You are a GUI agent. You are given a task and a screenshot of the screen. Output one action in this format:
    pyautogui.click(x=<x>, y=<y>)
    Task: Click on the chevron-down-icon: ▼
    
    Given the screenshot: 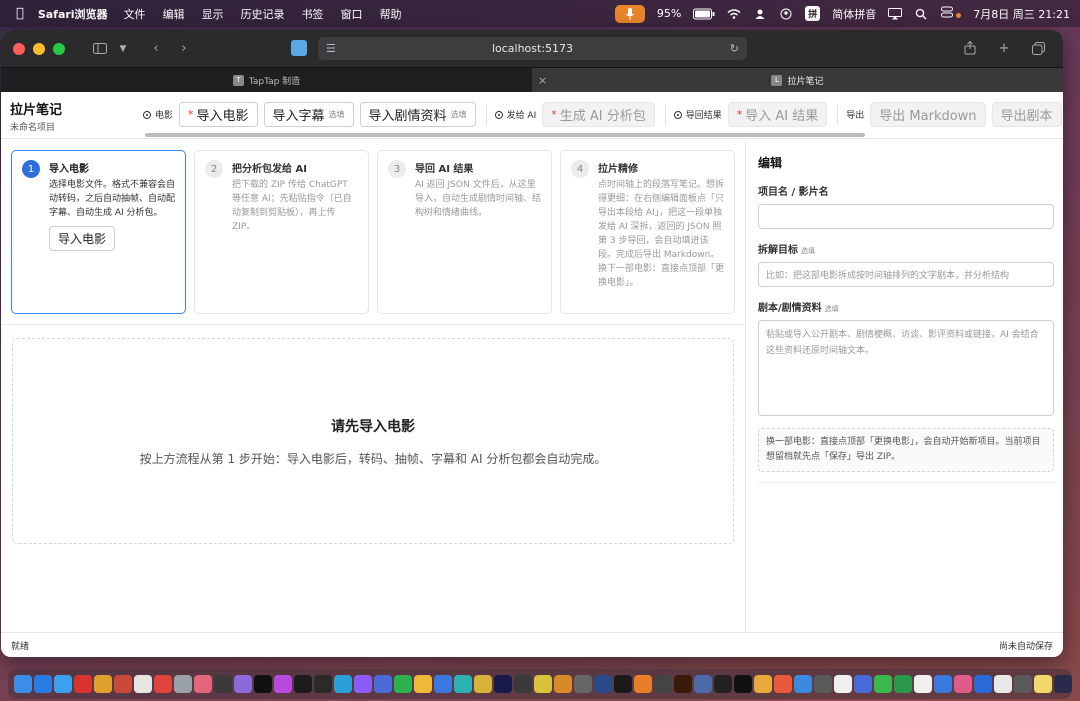 What is the action you would take?
    pyautogui.click(x=123, y=49)
    